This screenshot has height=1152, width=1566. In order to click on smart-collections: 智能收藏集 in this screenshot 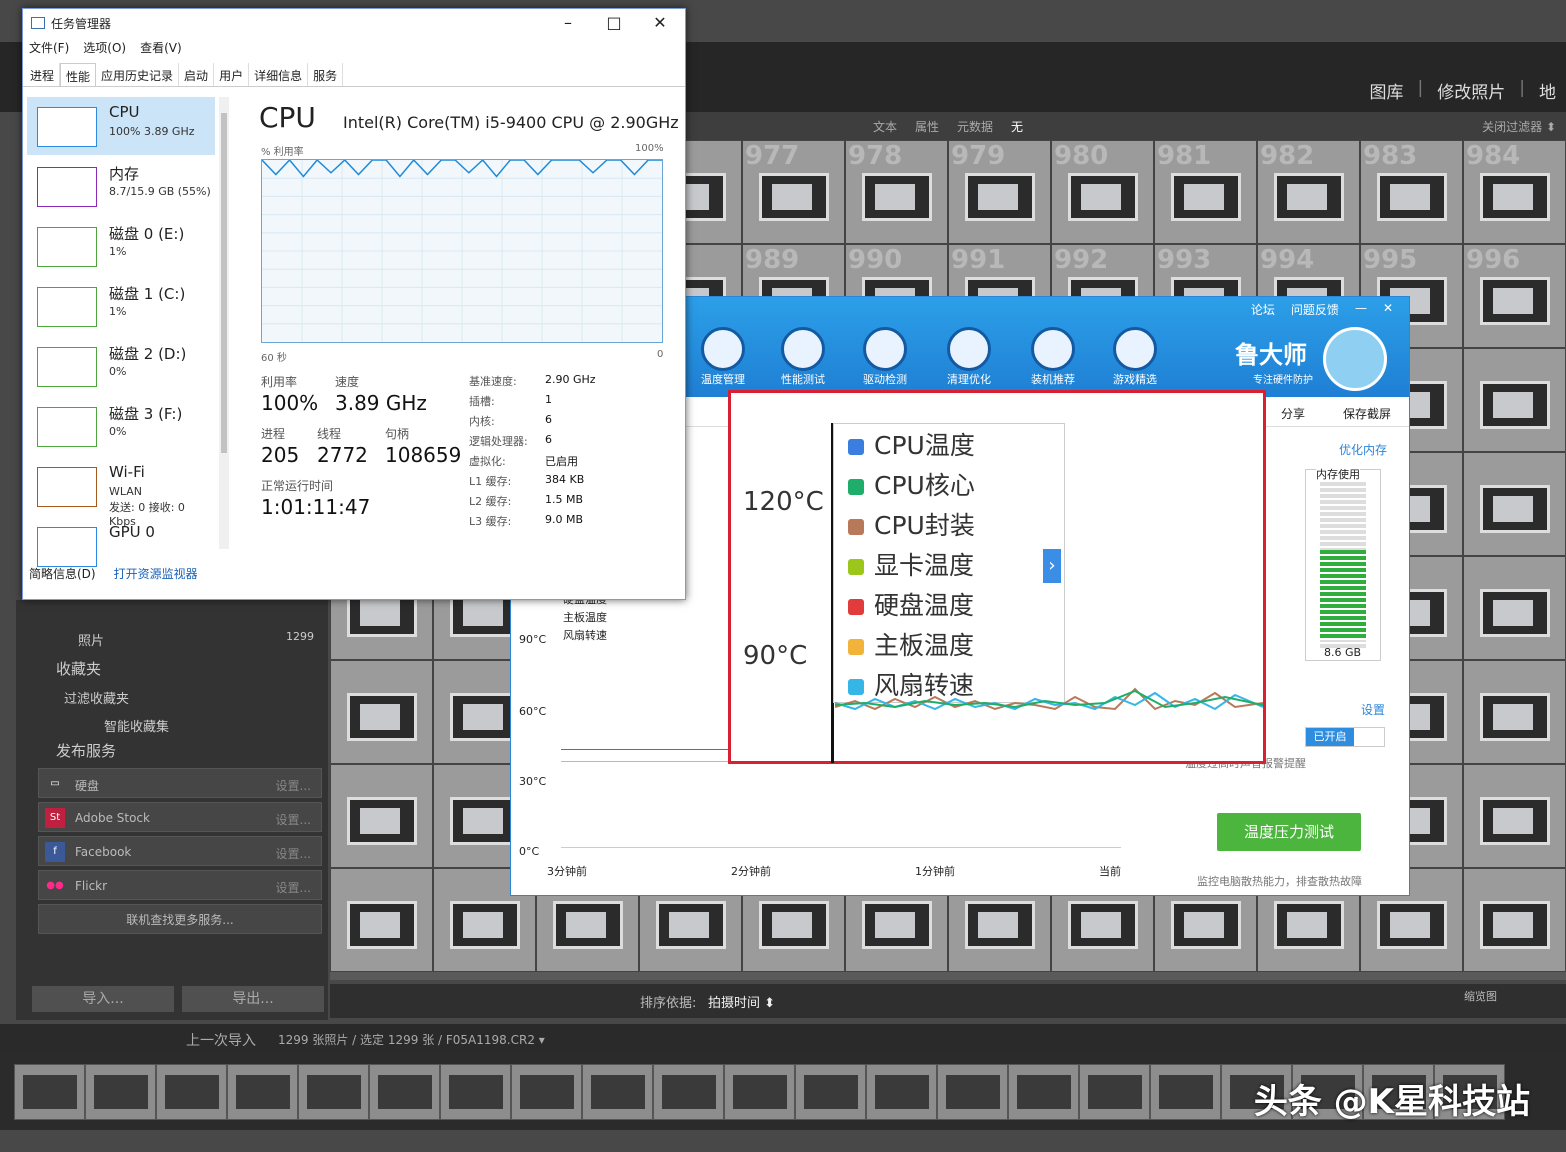, I will do `click(172, 728)`.